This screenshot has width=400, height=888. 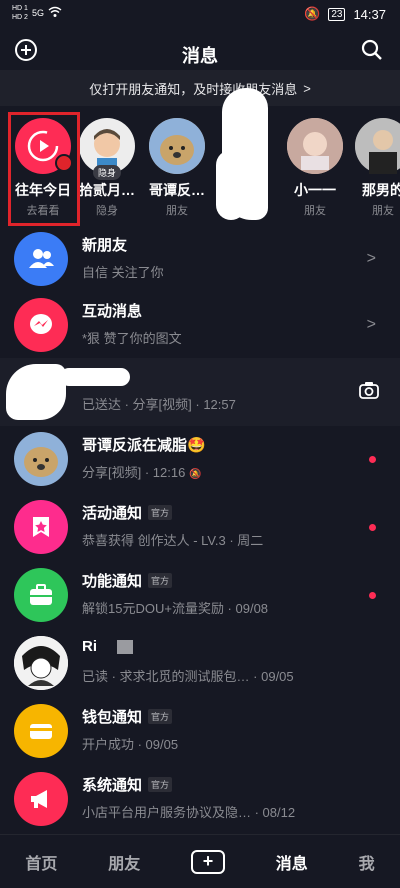 What do you see at coordinates (200, 528) in the screenshot?
I see `list-item-activity-notice: 活动通知 官方 恭喜获得 创作达人 - LV.3 · 周二` at bounding box center [200, 528].